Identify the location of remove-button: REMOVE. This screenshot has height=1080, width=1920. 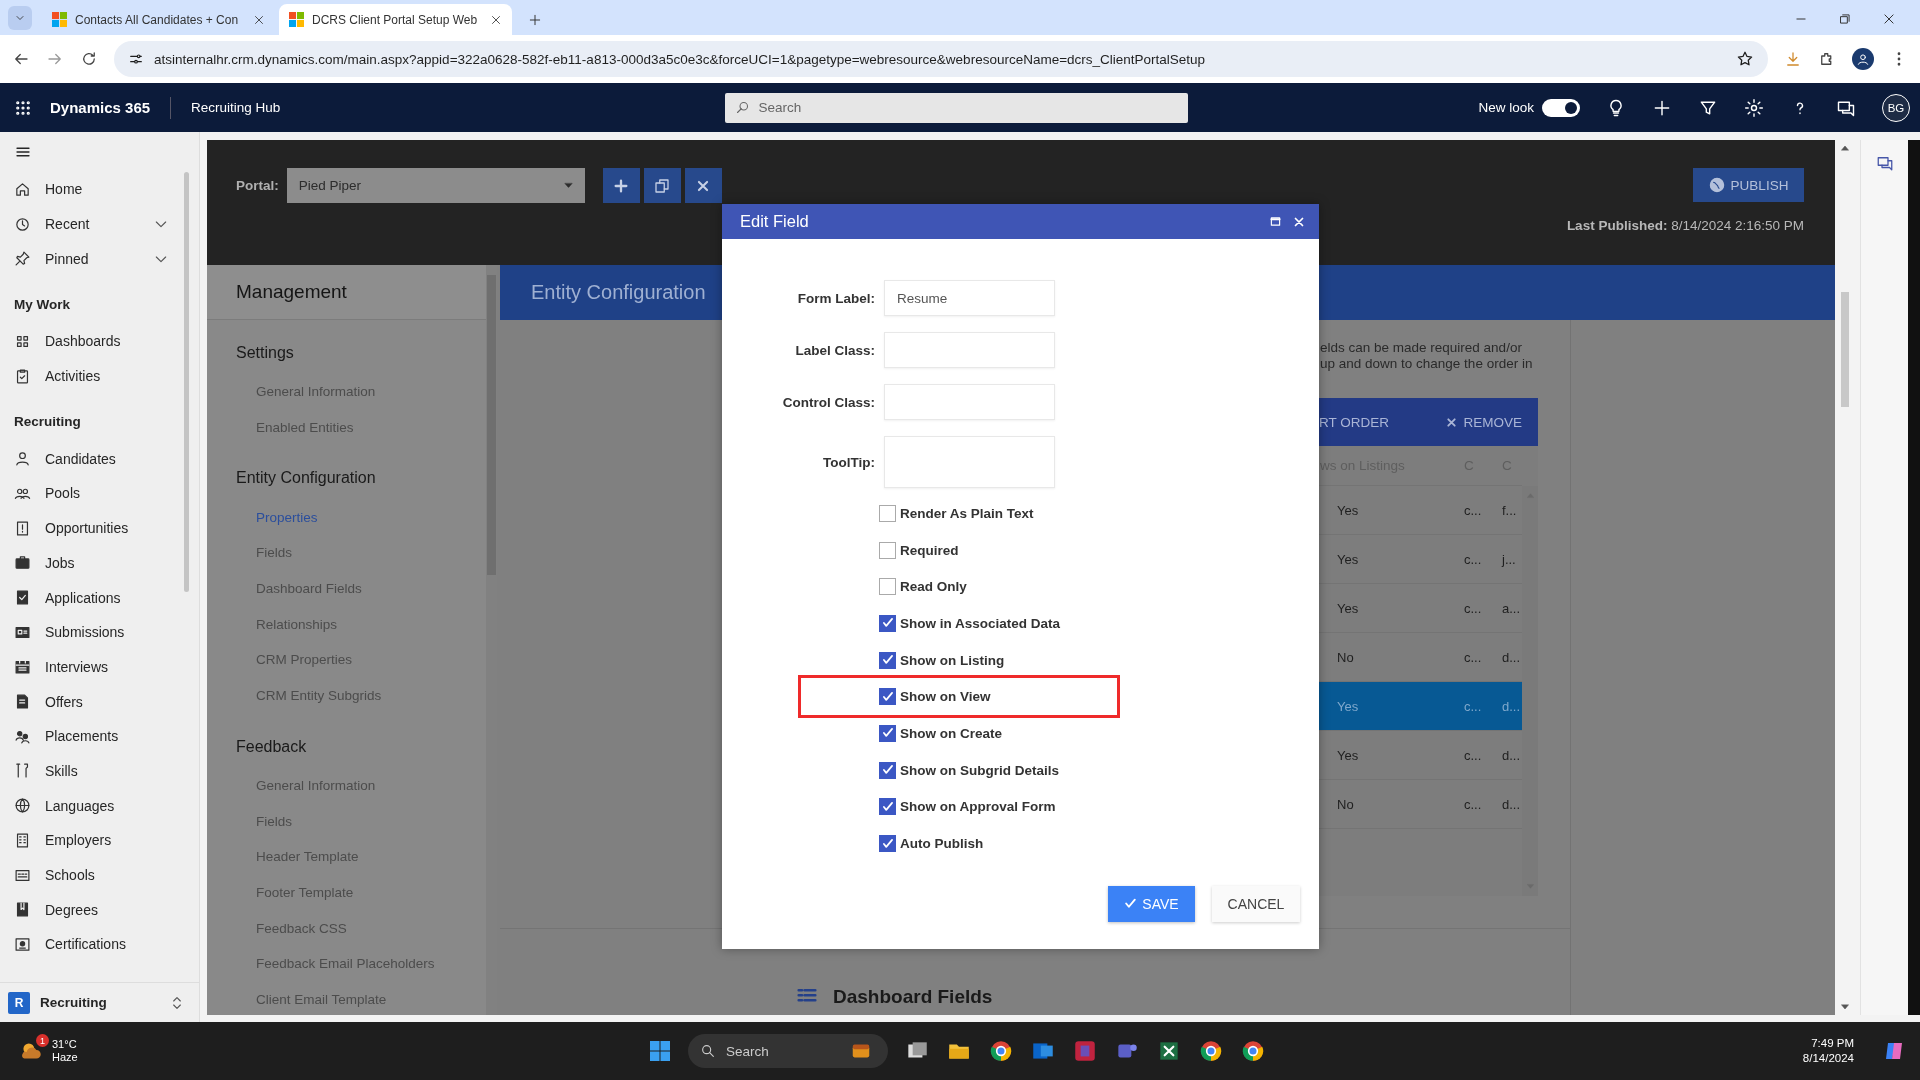
(1484, 422).